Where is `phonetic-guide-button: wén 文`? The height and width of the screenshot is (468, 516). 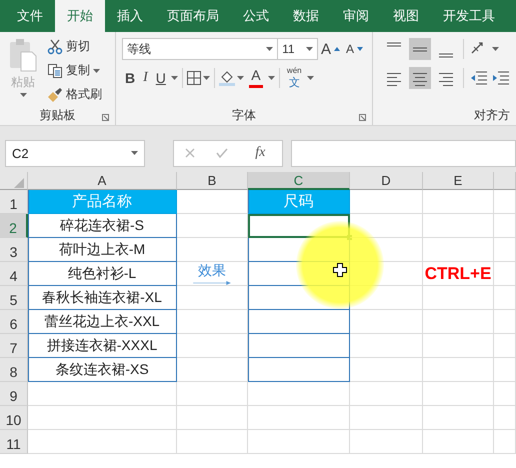 phonetic-guide-button: wén 文 is located at coordinates (294, 78).